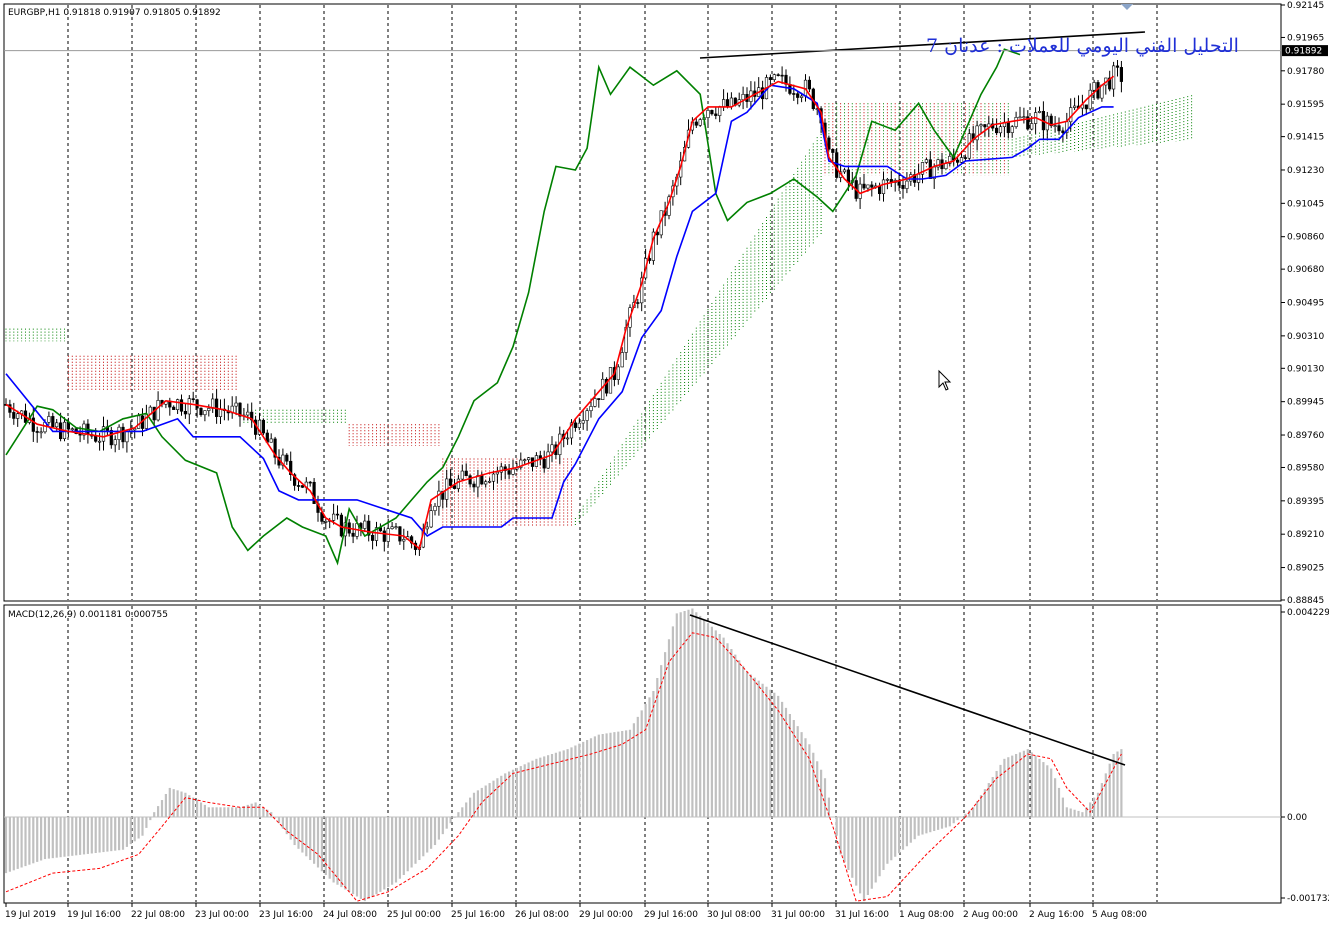 Image resolution: width=1329 pixels, height=927 pixels. Describe the element at coordinates (158, 915) in the screenshot. I see `time-tick-label: 22 Jul 08:00` at that location.